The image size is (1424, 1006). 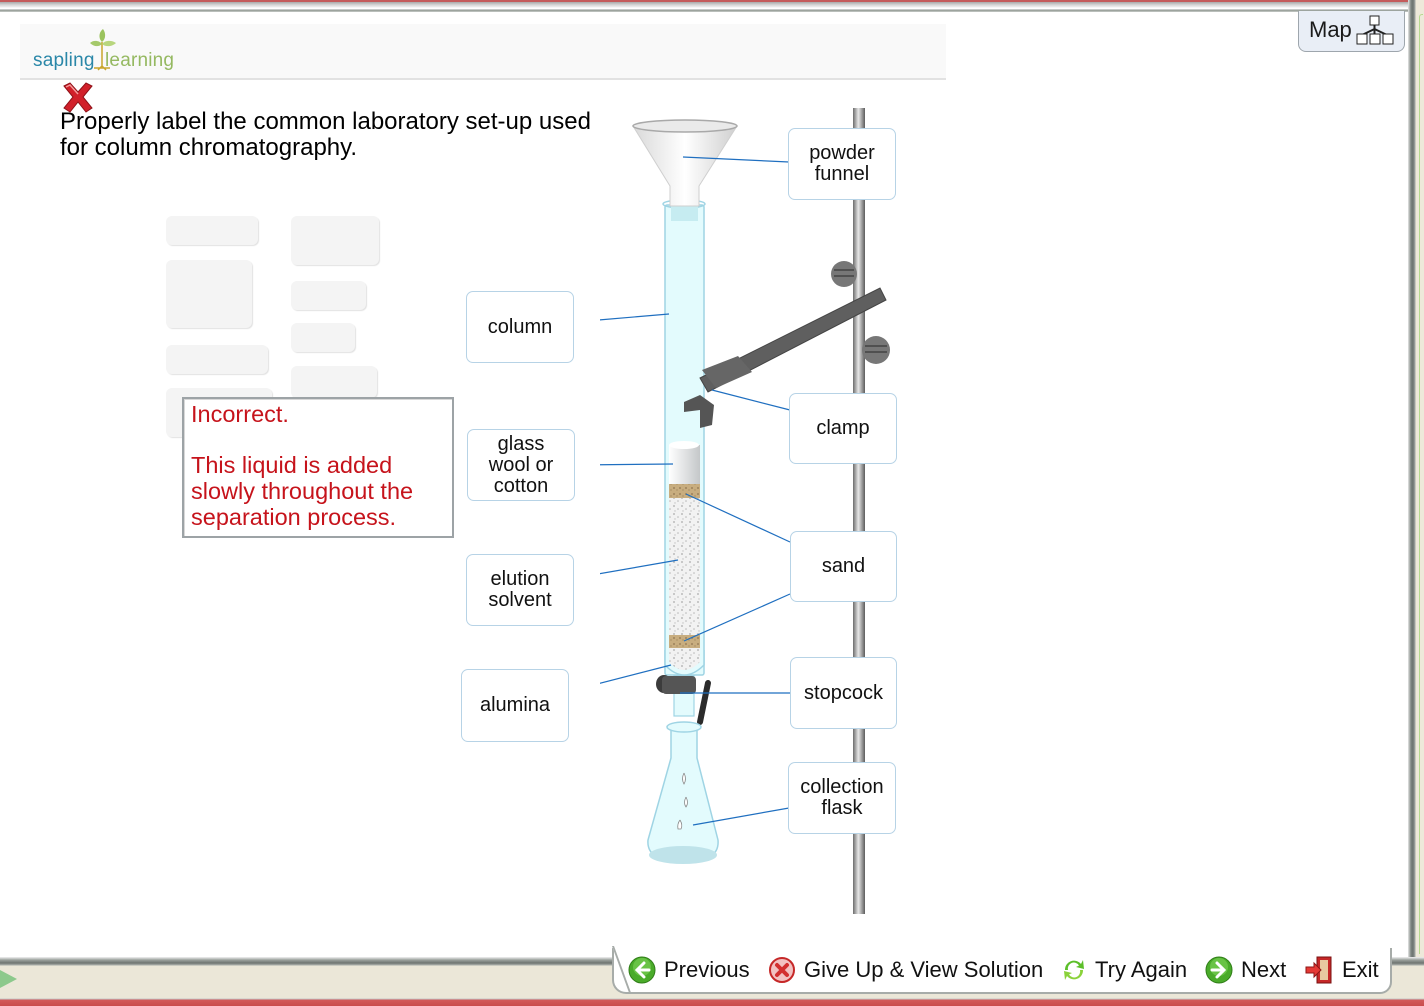 What do you see at coordinates (1318, 970) in the screenshot?
I see `exit-door-icon` at bounding box center [1318, 970].